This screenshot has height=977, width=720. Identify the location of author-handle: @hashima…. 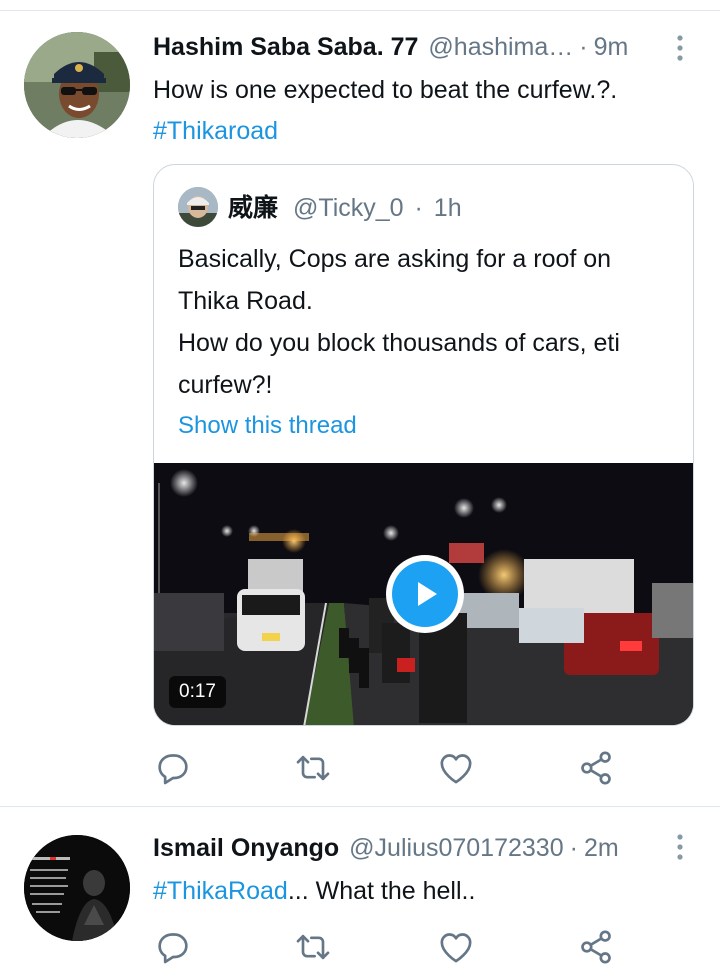
(500, 47).